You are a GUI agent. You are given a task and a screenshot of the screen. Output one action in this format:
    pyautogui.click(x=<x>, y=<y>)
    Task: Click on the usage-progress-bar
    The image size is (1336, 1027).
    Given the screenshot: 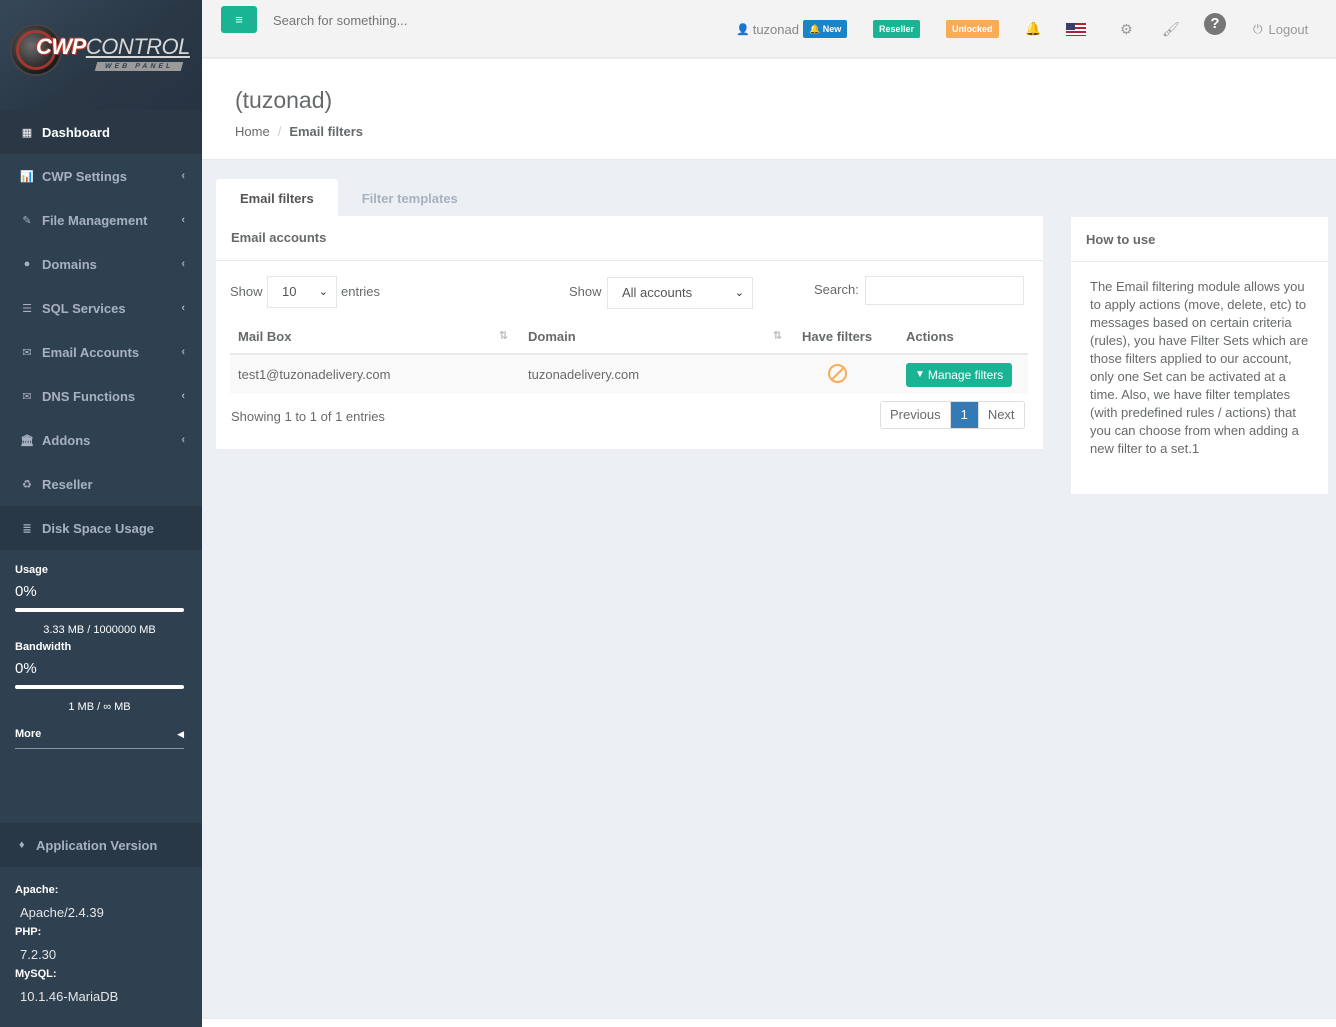 What is the action you would take?
    pyautogui.click(x=99, y=610)
    